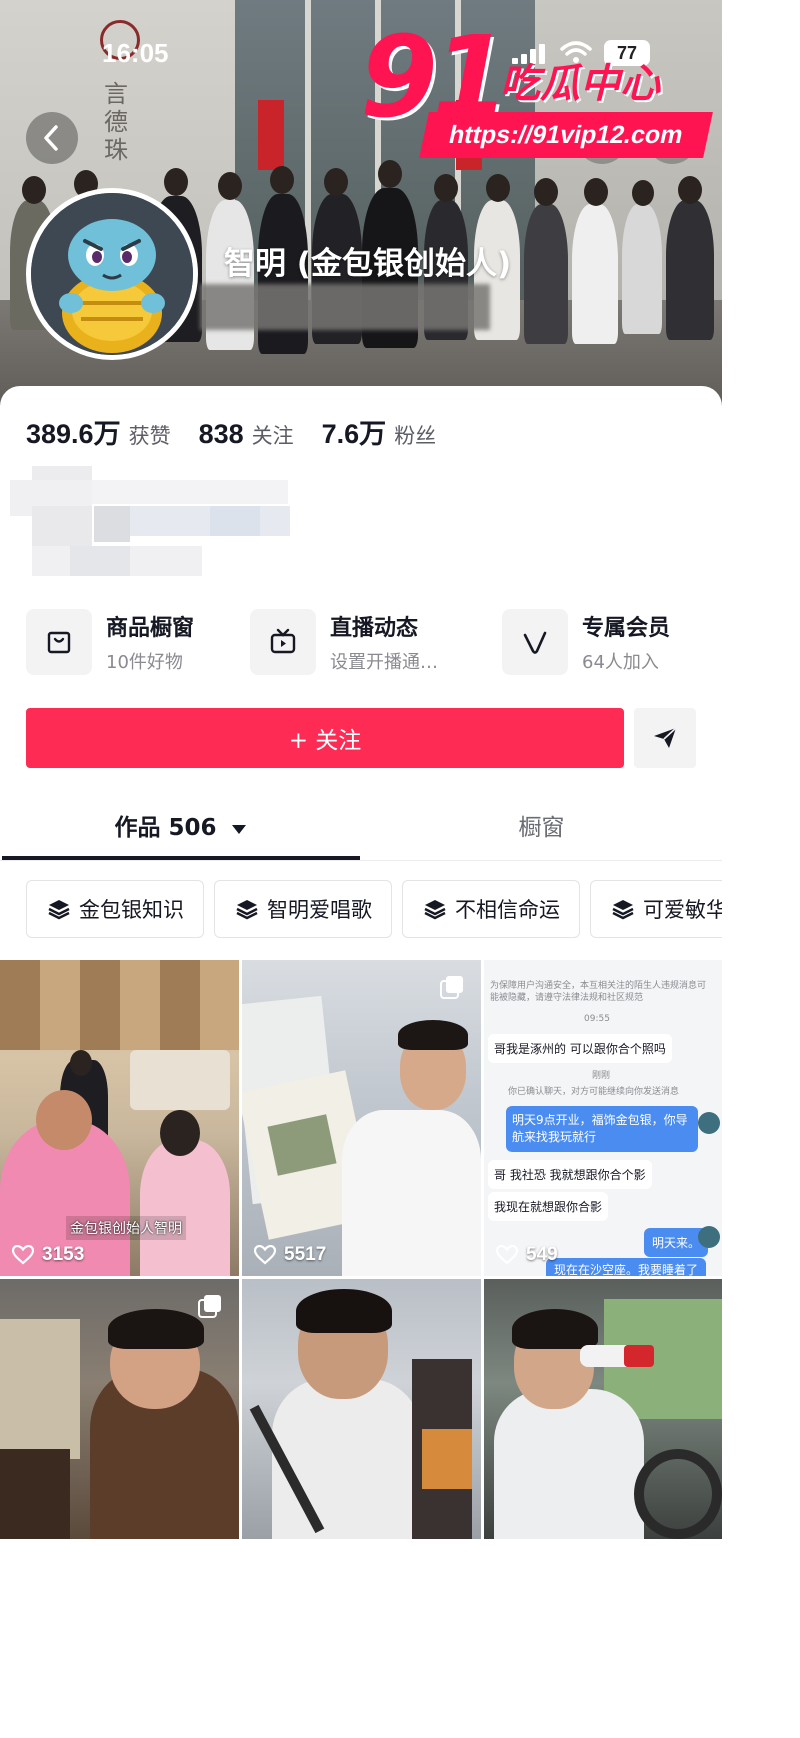 The height and width of the screenshot is (1738, 800). I want to click on shopping-bag-icon, so click(59, 642).